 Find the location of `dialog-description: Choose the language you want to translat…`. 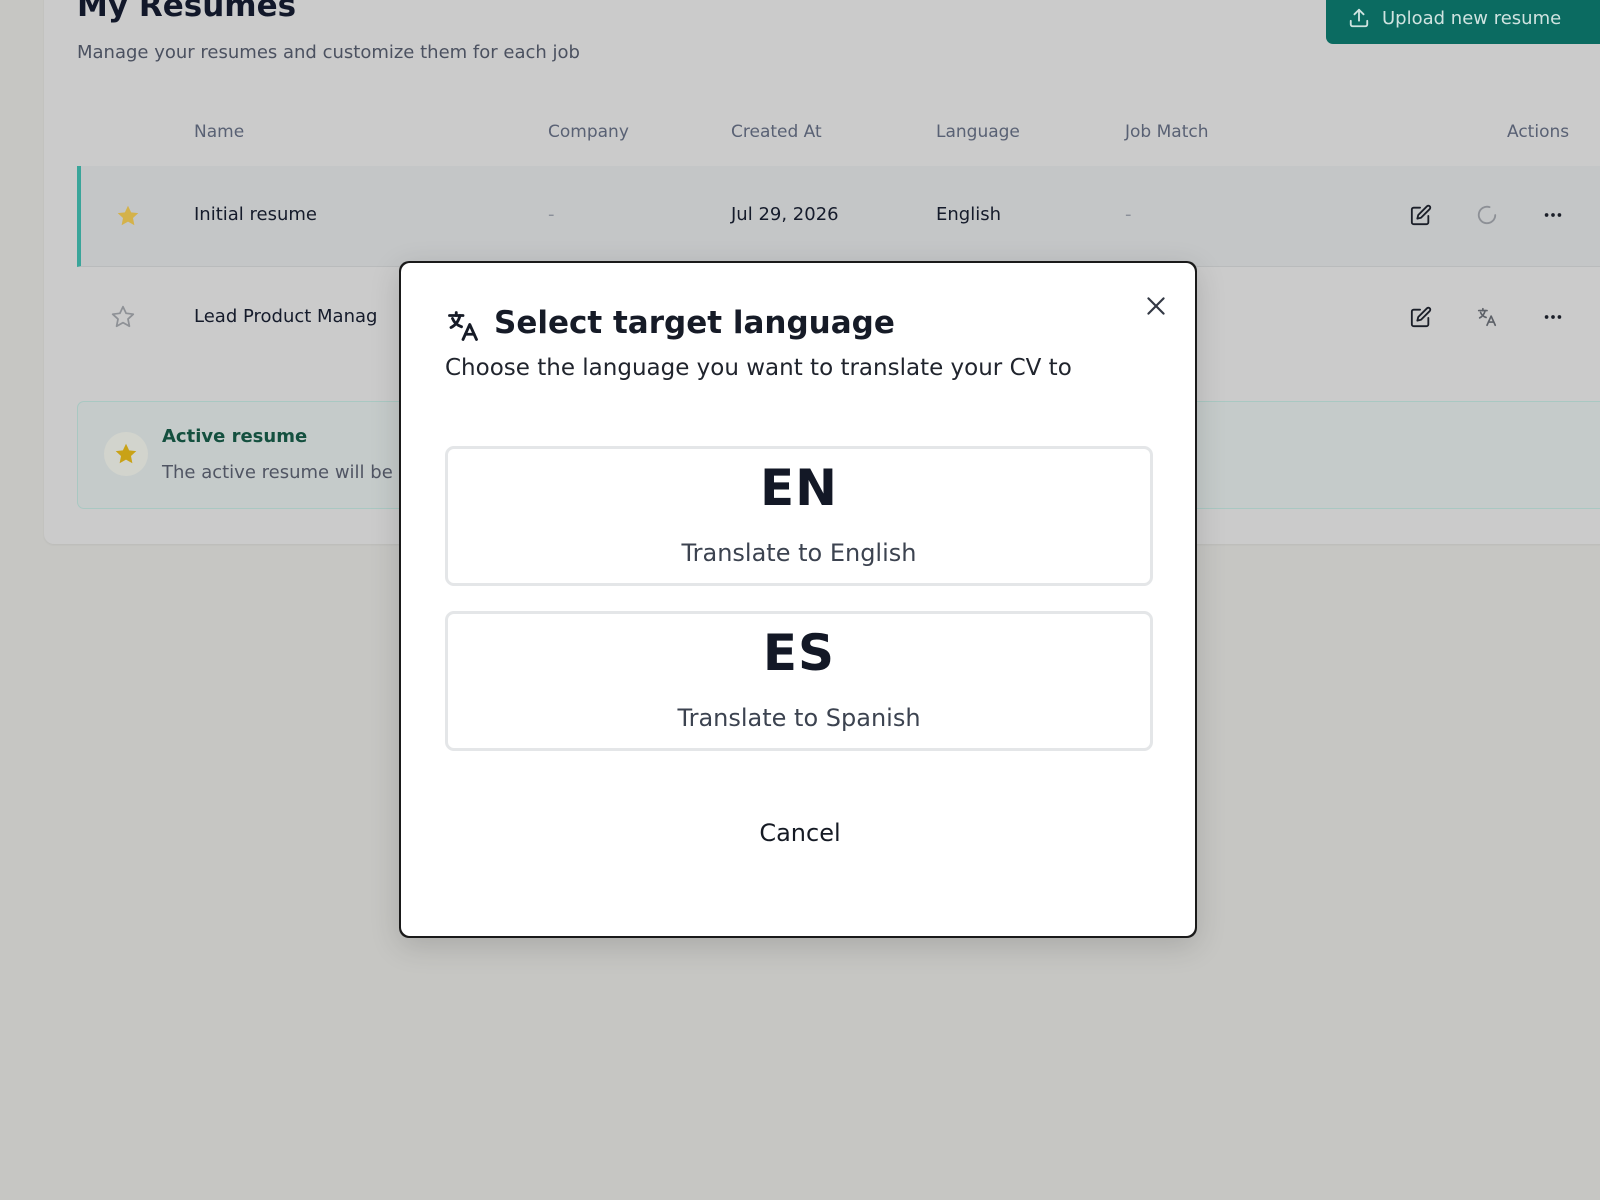

dialog-description: Choose the language you want to translat… is located at coordinates (758, 368).